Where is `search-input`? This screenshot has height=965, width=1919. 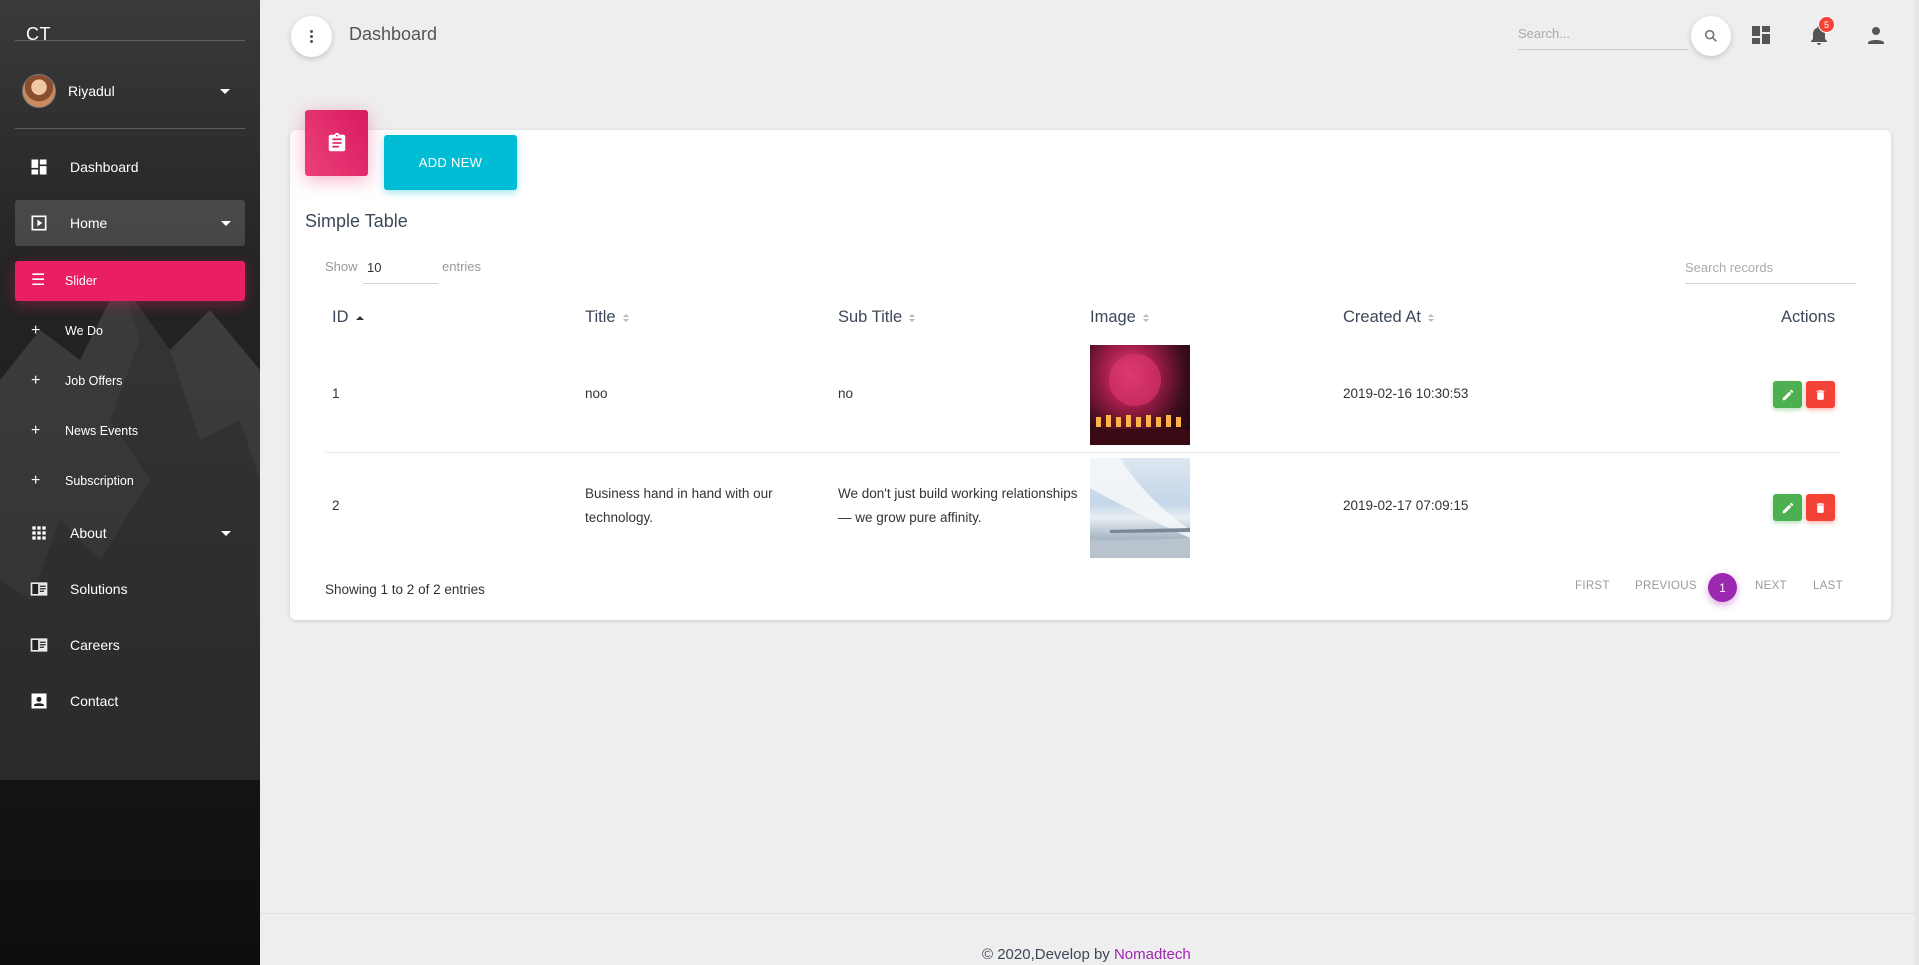
search-input is located at coordinates (1603, 34).